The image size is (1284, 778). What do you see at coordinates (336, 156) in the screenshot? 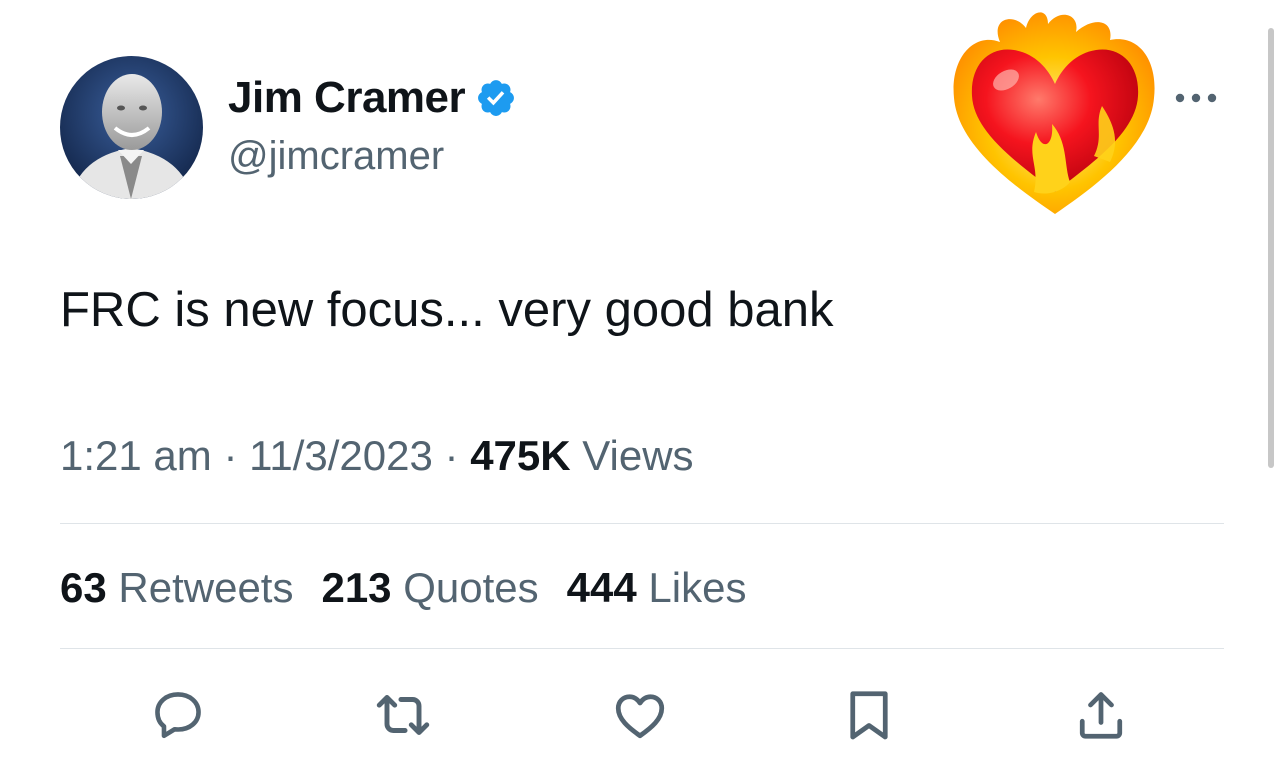
I see `author-handle: @jimcramer` at bounding box center [336, 156].